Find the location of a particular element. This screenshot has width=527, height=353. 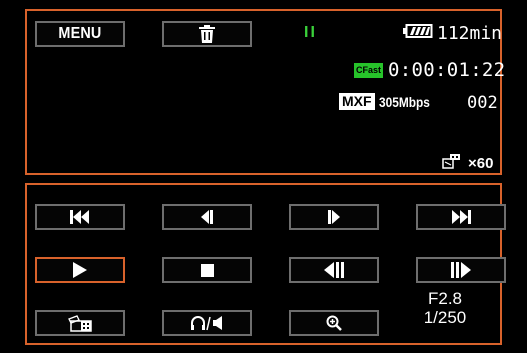

frame-forward-button is located at coordinates (334, 217).